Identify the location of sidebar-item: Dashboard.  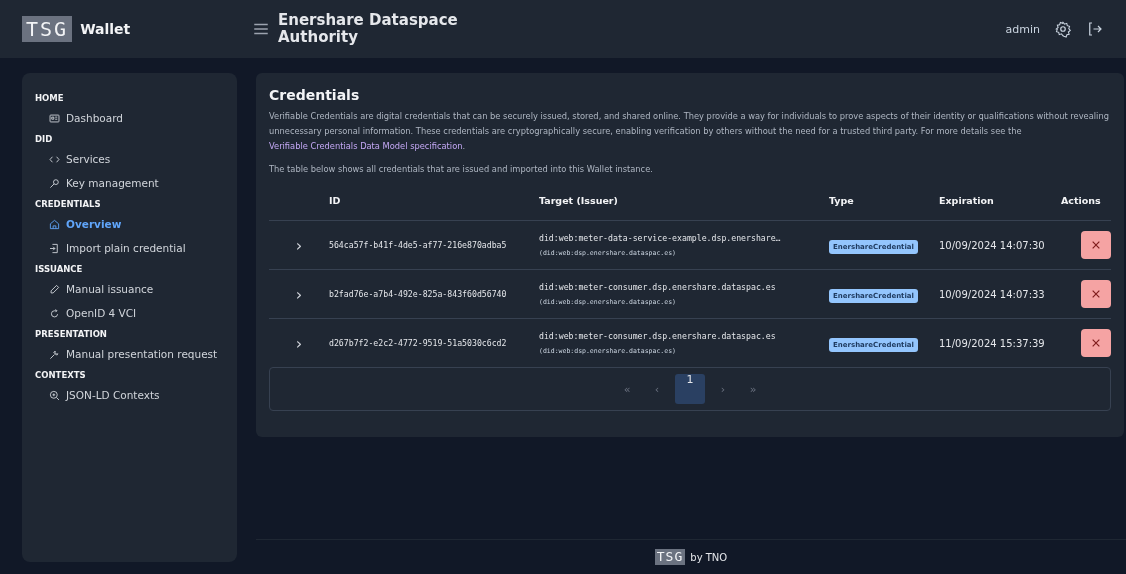
(129, 118).